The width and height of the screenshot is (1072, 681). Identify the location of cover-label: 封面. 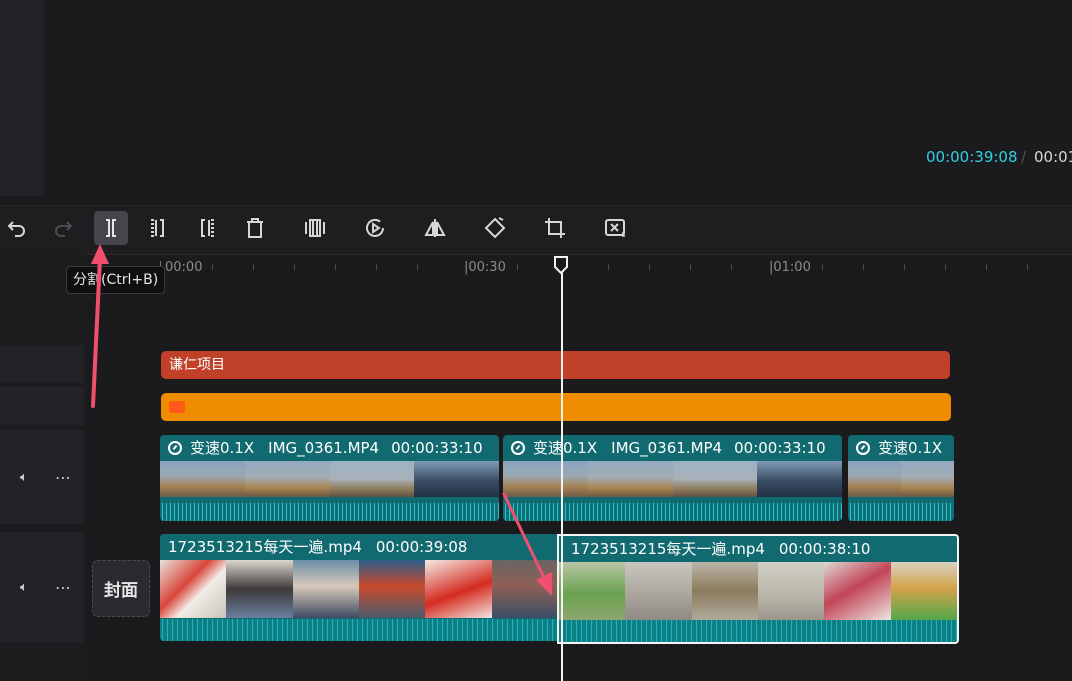
(121, 591).